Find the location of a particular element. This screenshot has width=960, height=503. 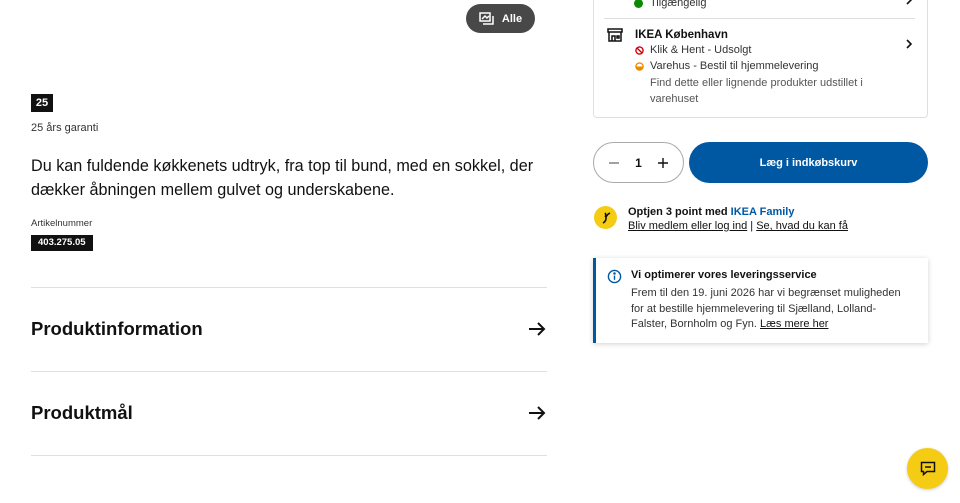

partial-availability-icon is located at coordinates (639, 66).